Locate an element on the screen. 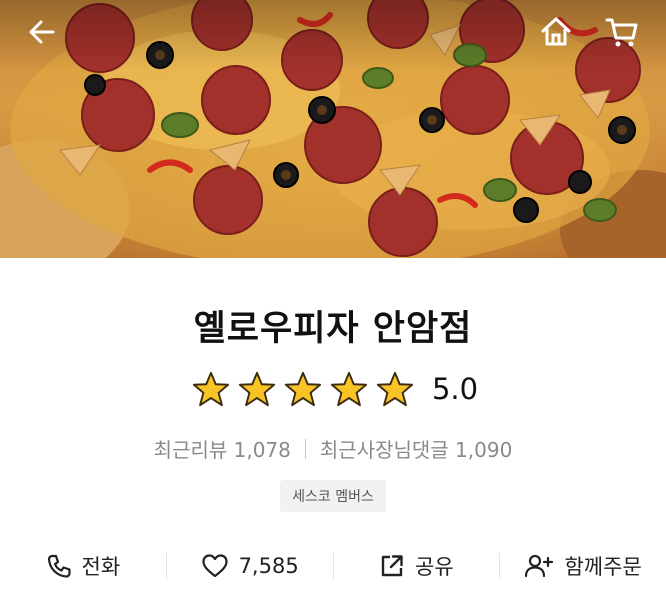 The width and height of the screenshot is (666, 590). badge-row: 세스코 멤버스 is located at coordinates (333, 496).